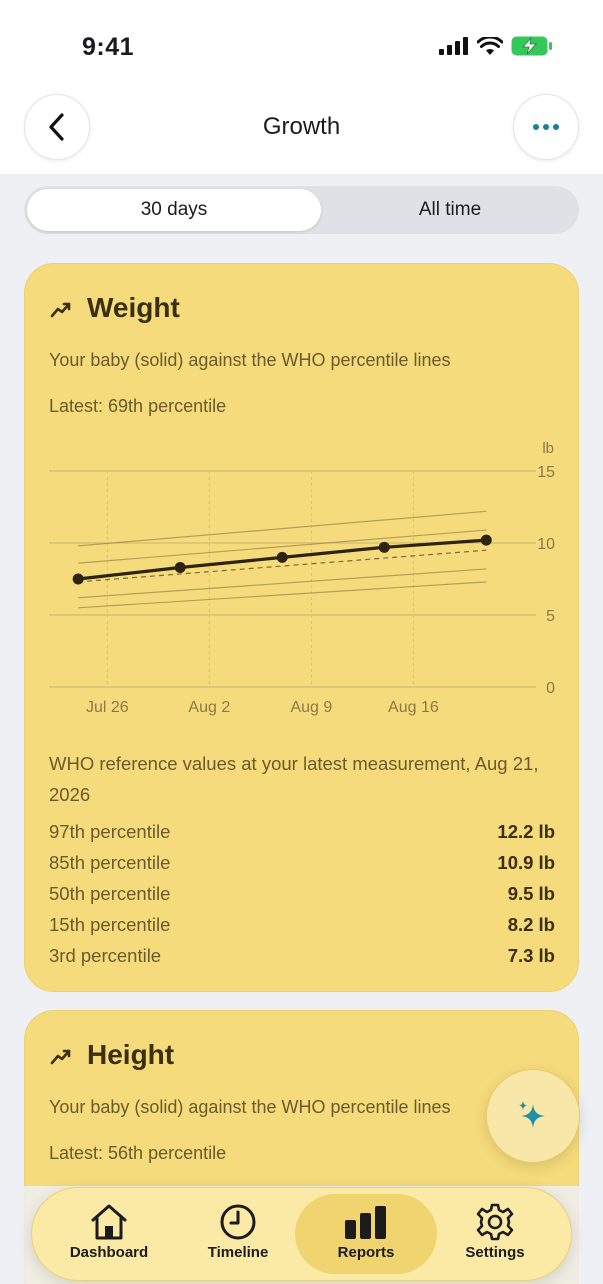  What do you see at coordinates (526, 862) in the screenshot?
I see `reference-percentile-value: 10.9 lb` at bounding box center [526, 862].